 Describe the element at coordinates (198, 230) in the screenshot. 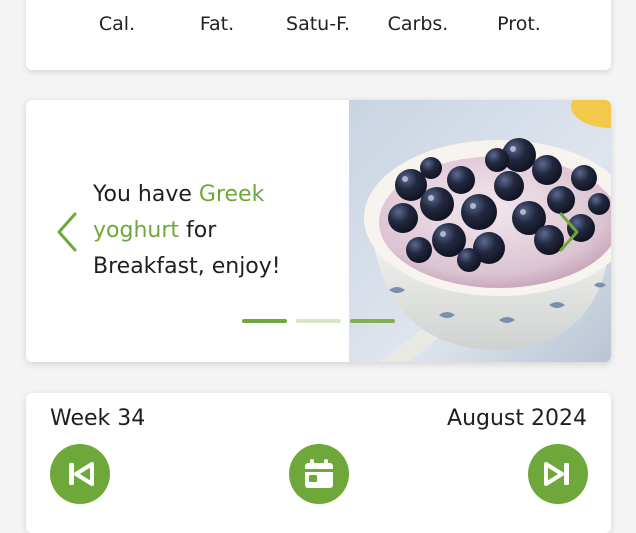

I see `meal-message-middle: for` at that location.